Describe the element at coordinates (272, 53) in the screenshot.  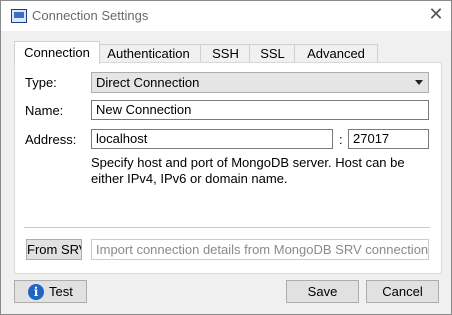
I see `tab-ssl: SSL` at that location.